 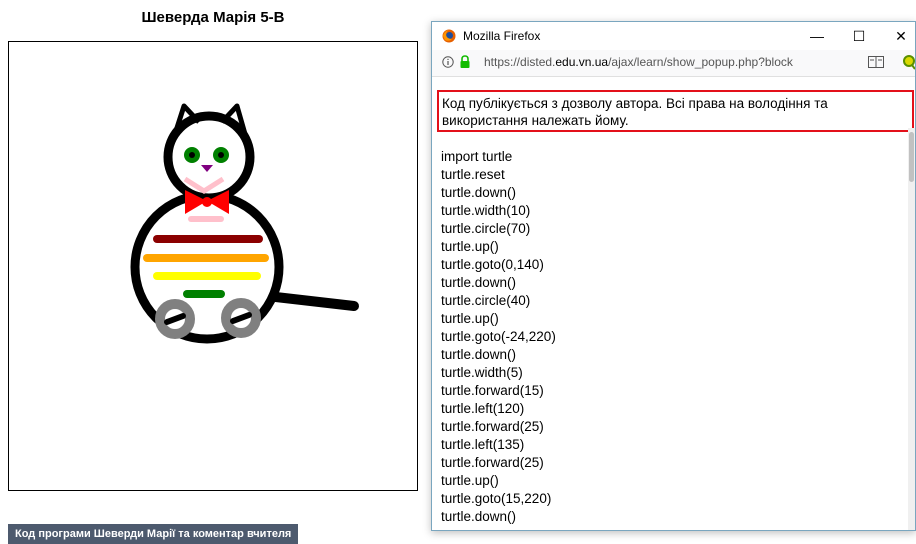 I want to click on firefox-icon, so click(x=449, y=36).